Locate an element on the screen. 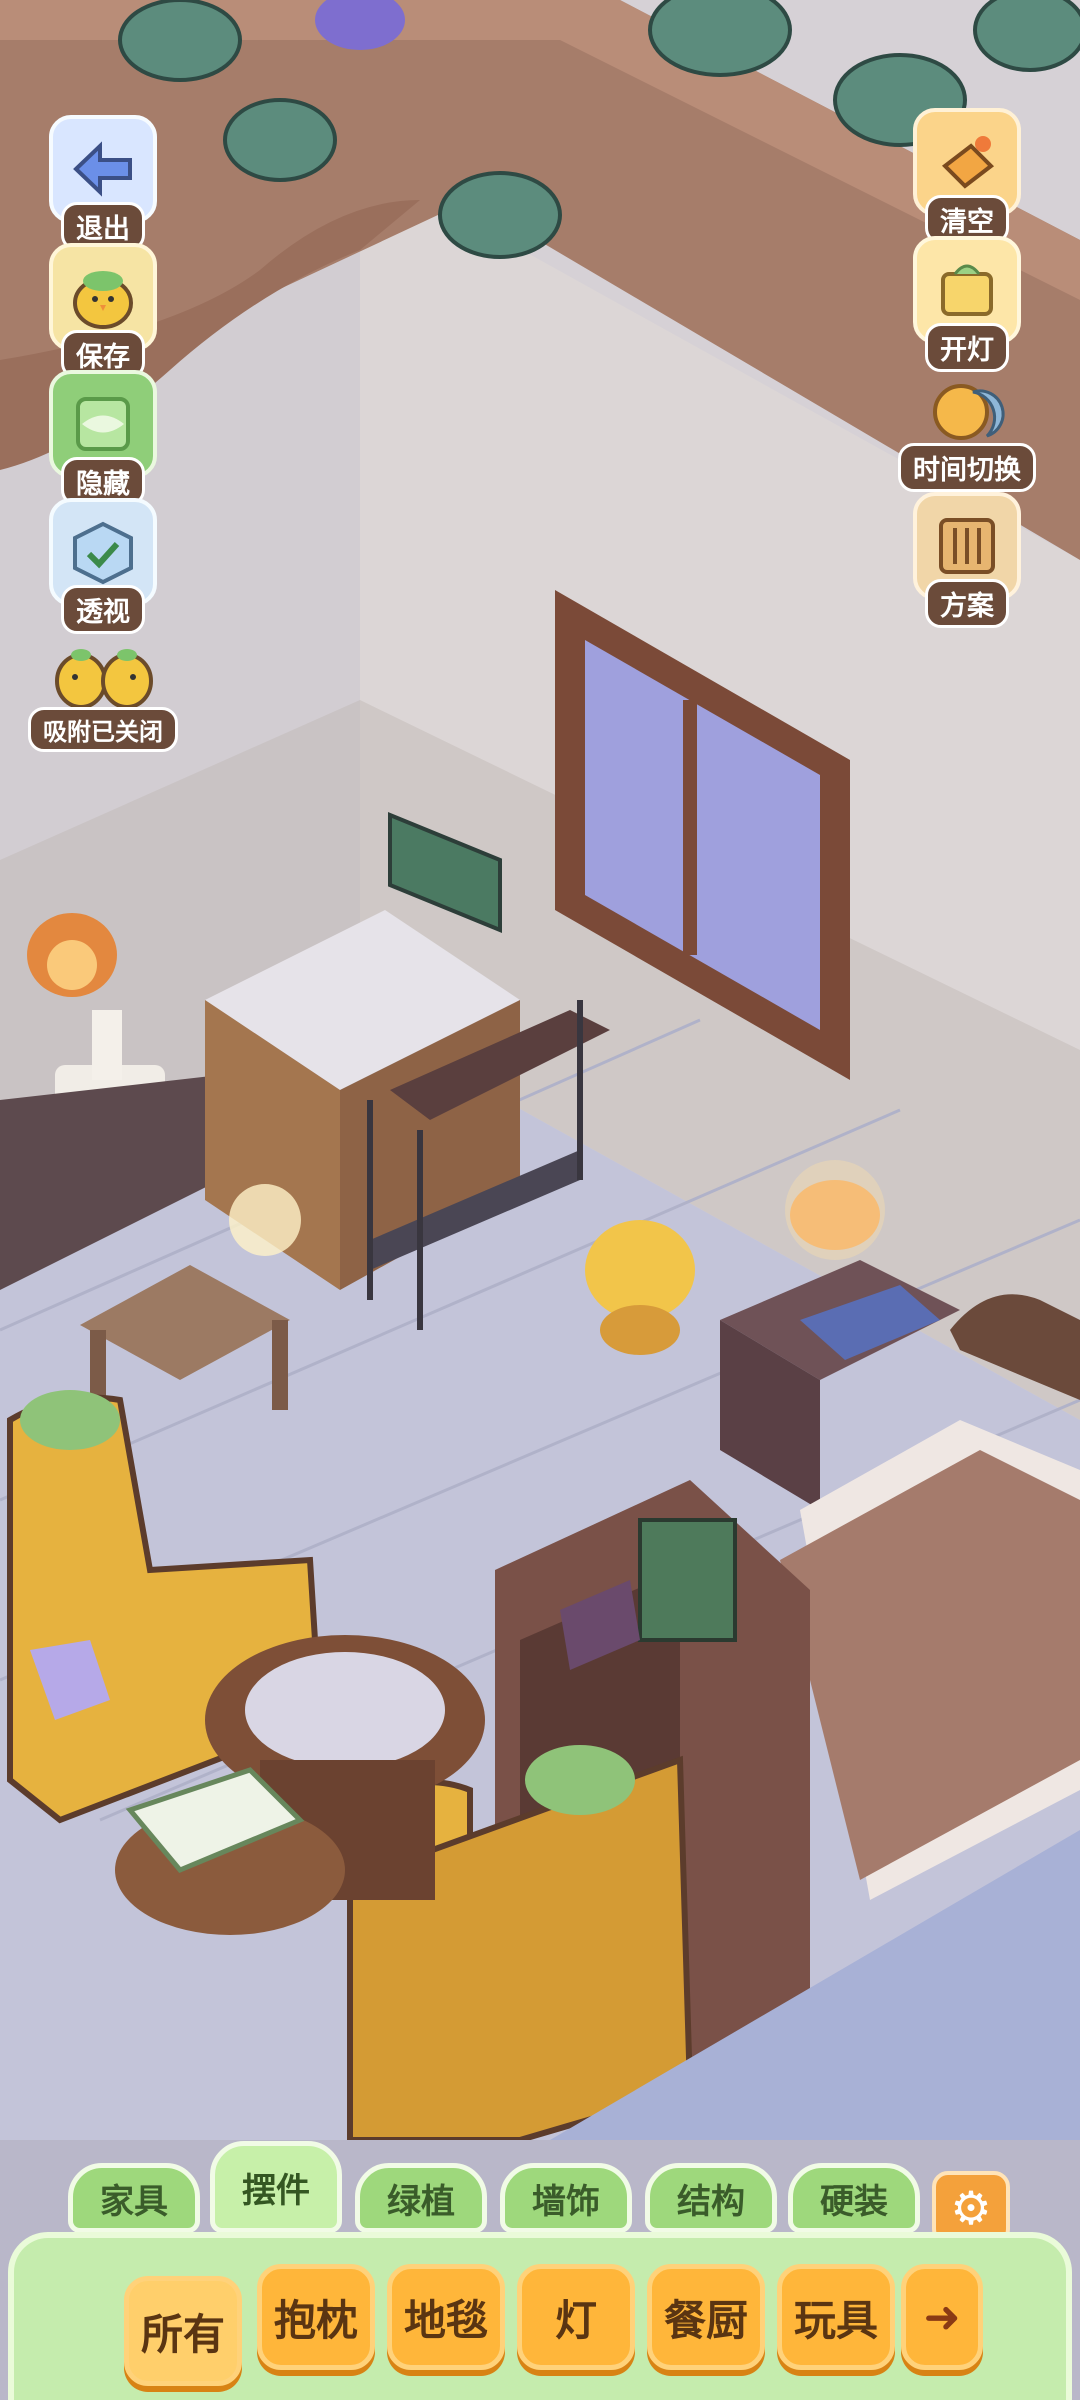 The width and height of the screenshot is (1080, 2400). time-switch-label: 时间切换 is located at coordinates (967, 467).